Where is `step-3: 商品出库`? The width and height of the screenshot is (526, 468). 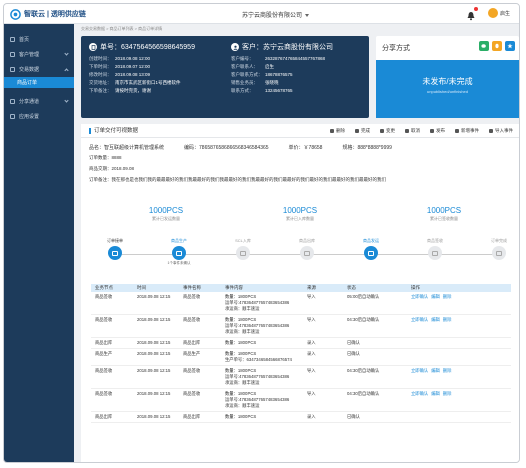
step-3: 商品出库 is located at coordinates (307, 249).